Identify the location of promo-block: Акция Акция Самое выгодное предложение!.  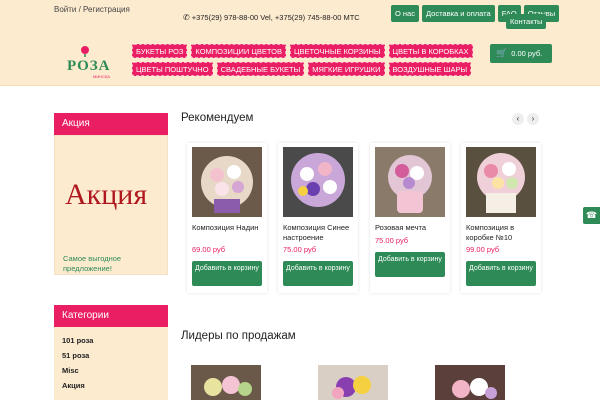
(111, 194).